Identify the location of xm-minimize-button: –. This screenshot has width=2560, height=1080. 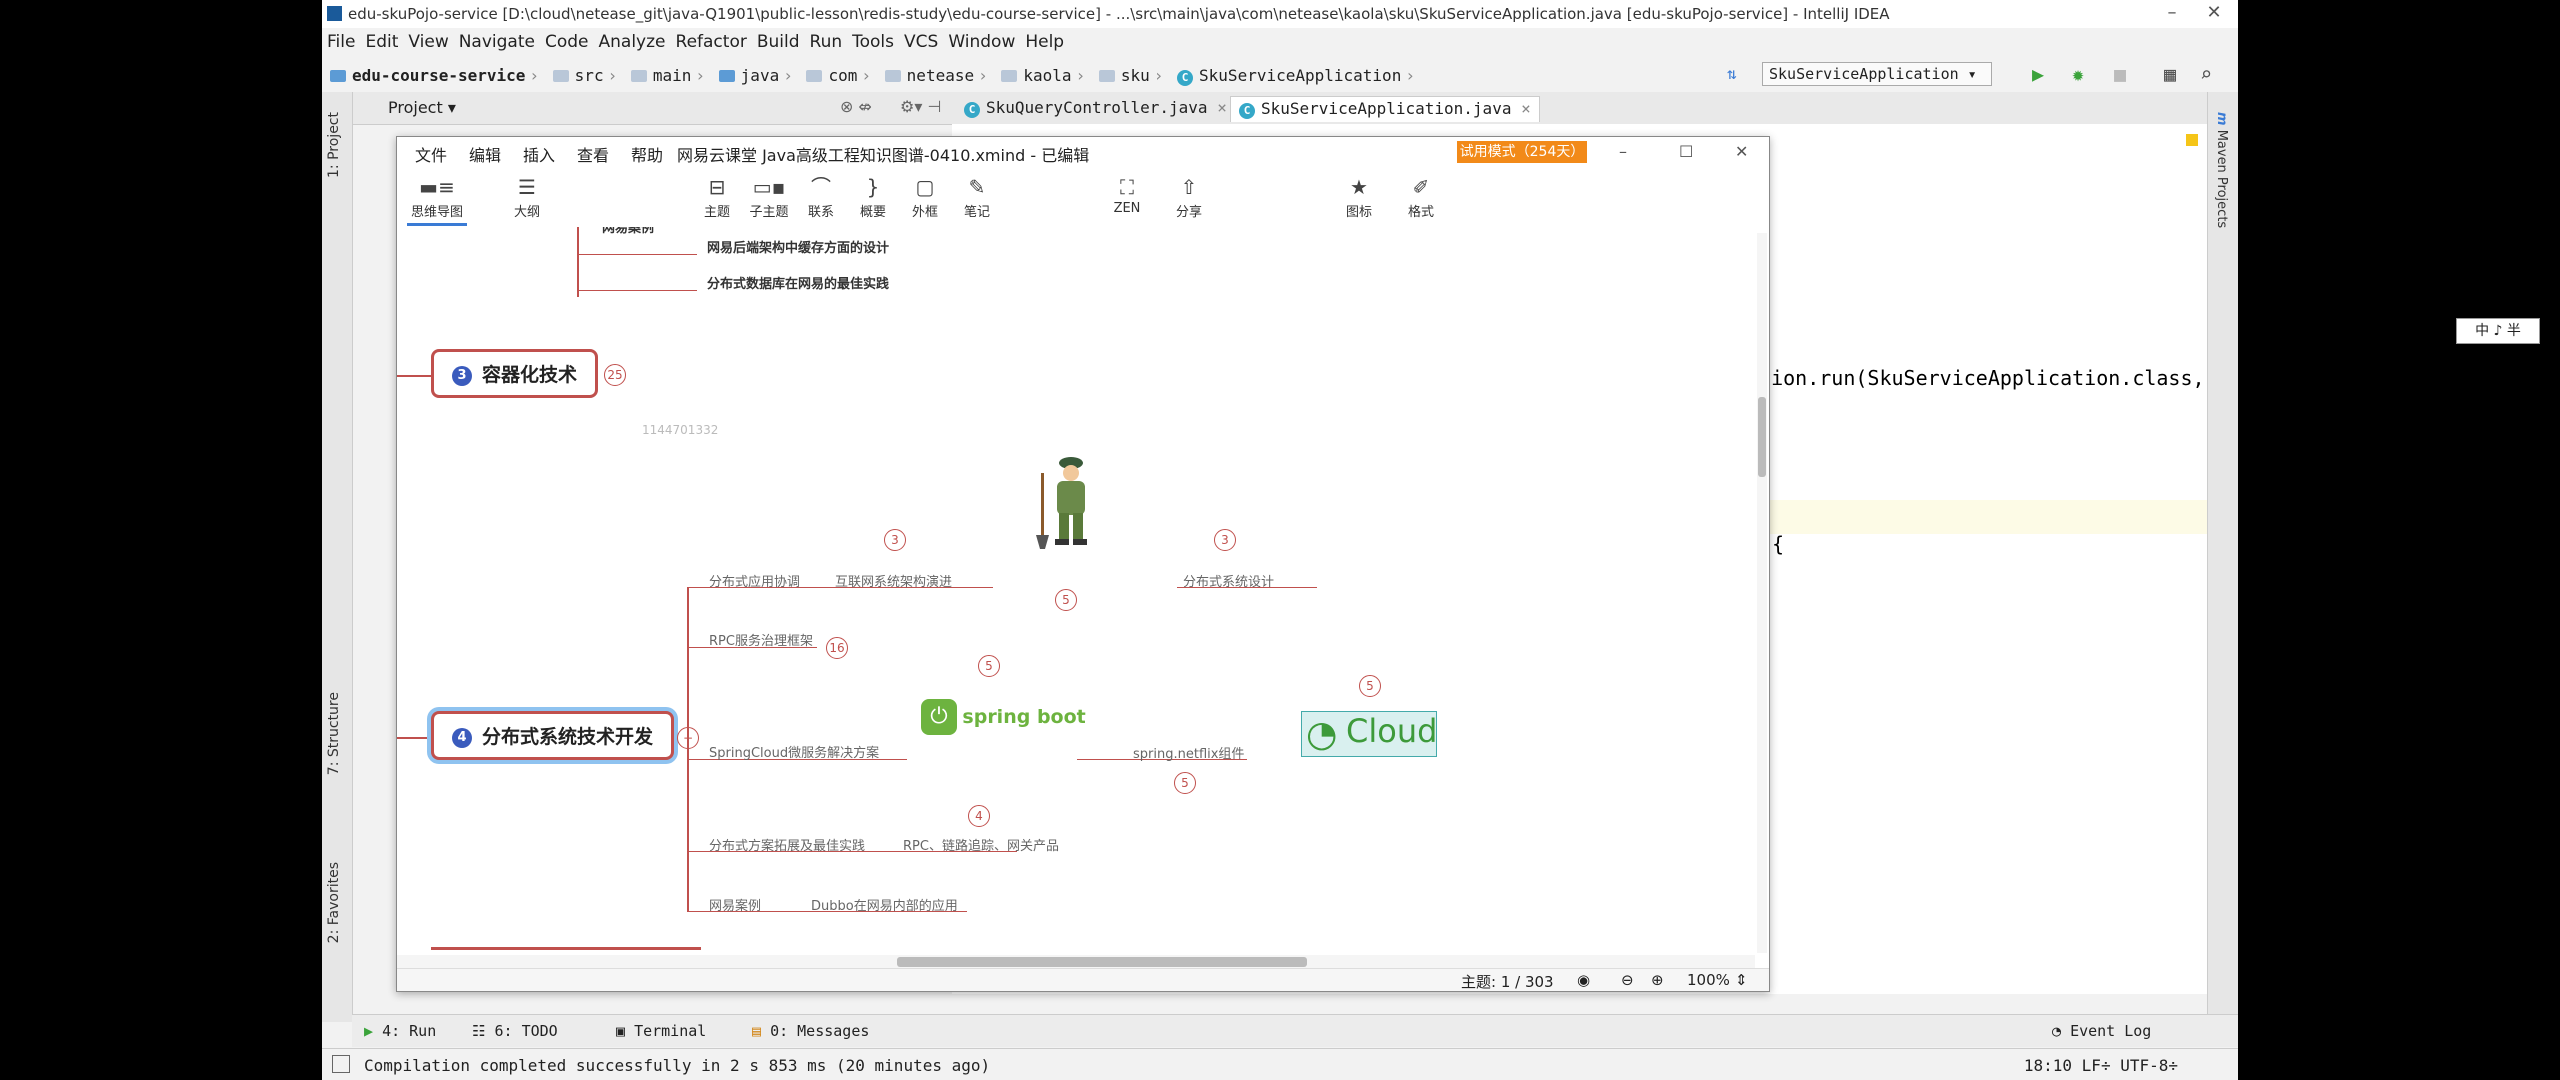
(1623, 151).